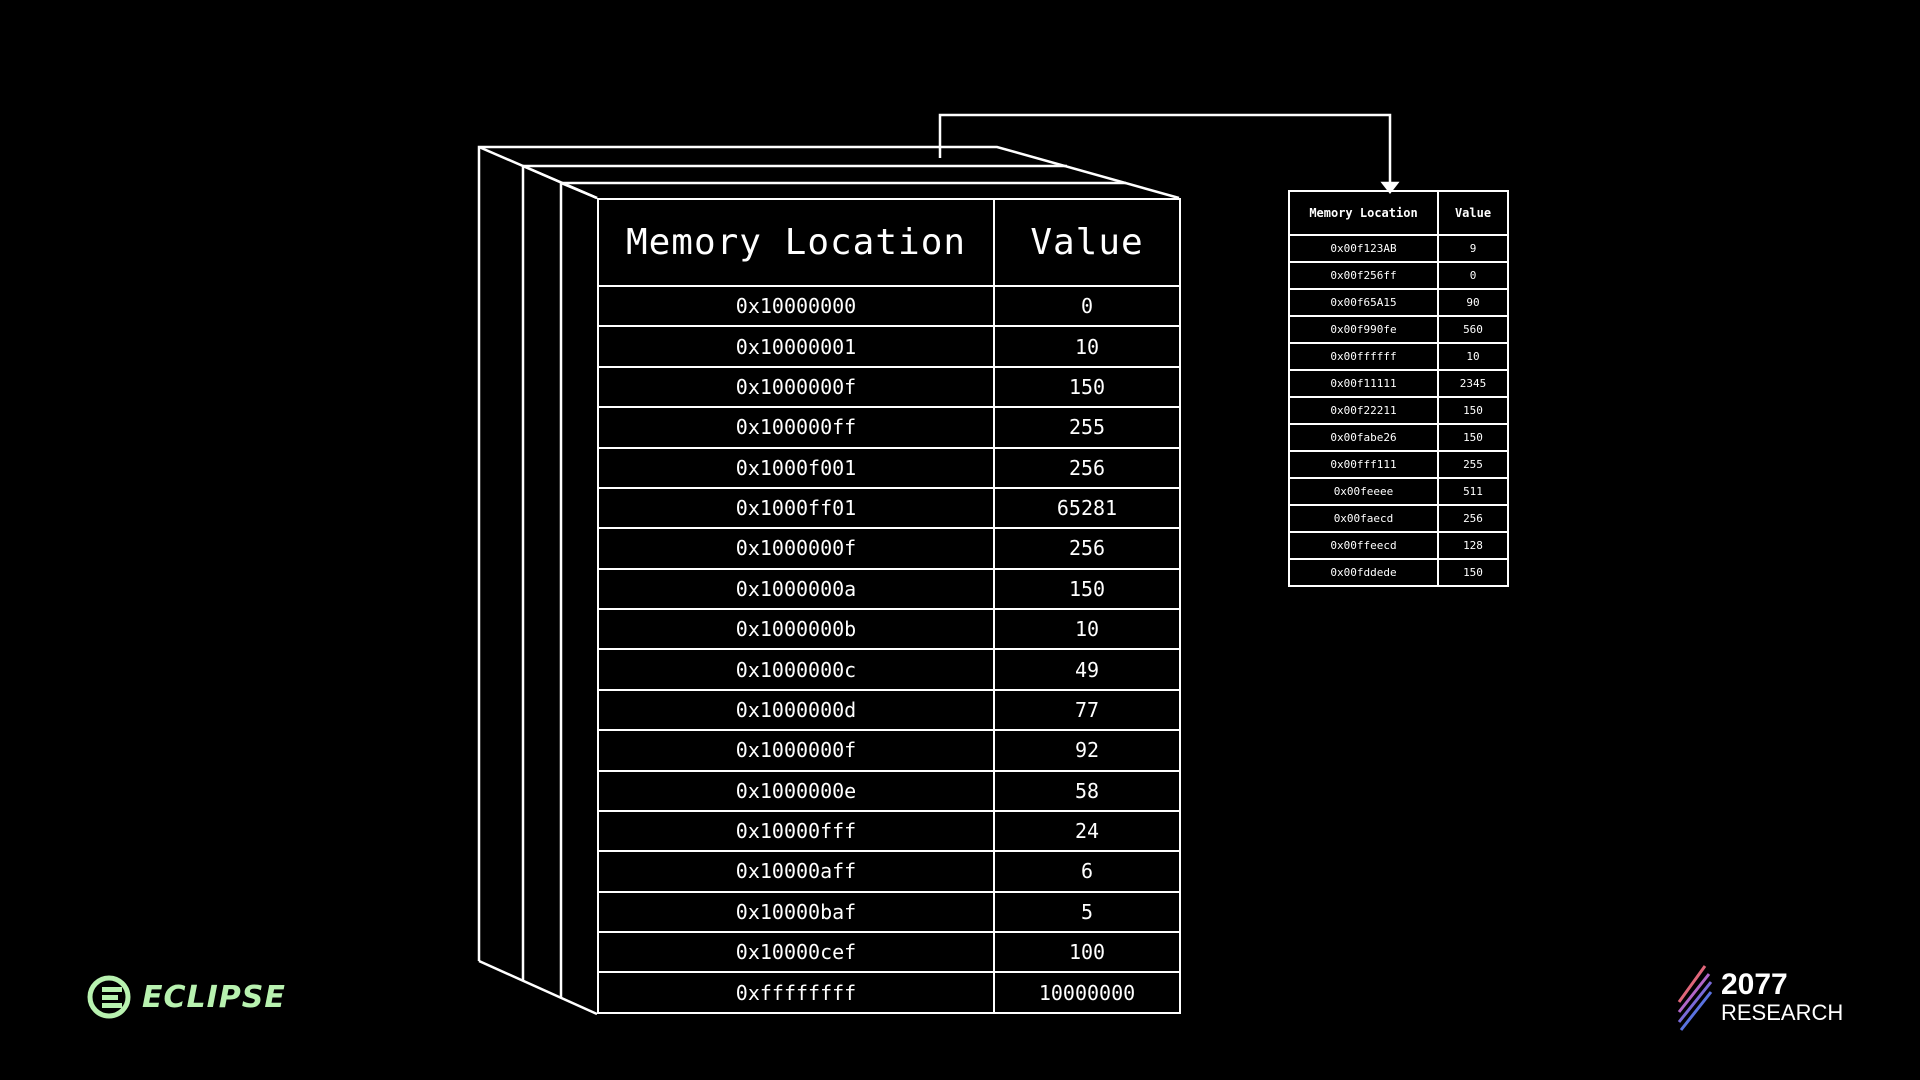 The image size is (1920, 1080). What do you see at coordinates (889, 992) in the screenshot?
I see `main-table-row: 0xffffffff 10000000` at bounding box center [889, 992].